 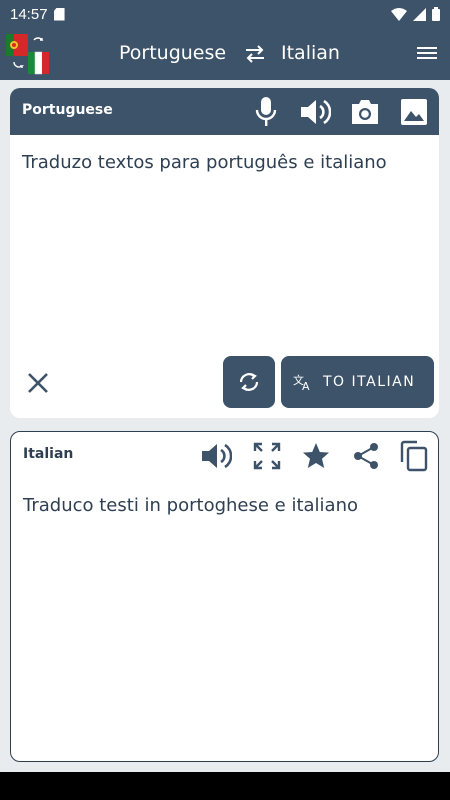 What do you see at coordinates (59, 14) in the screenshot?
I see `sd-card-icon` at bounding box center [59, 14].